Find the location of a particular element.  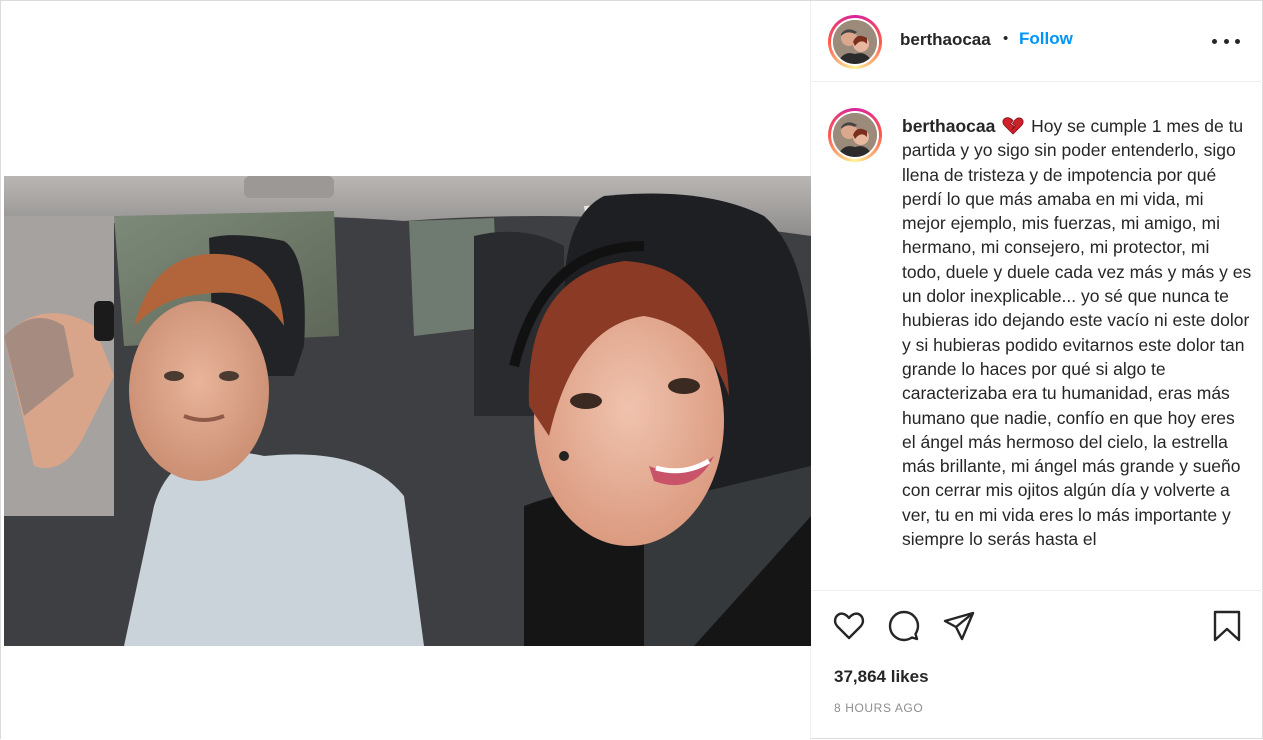

follow-button: Follow is located at coordinates (1046, 39).